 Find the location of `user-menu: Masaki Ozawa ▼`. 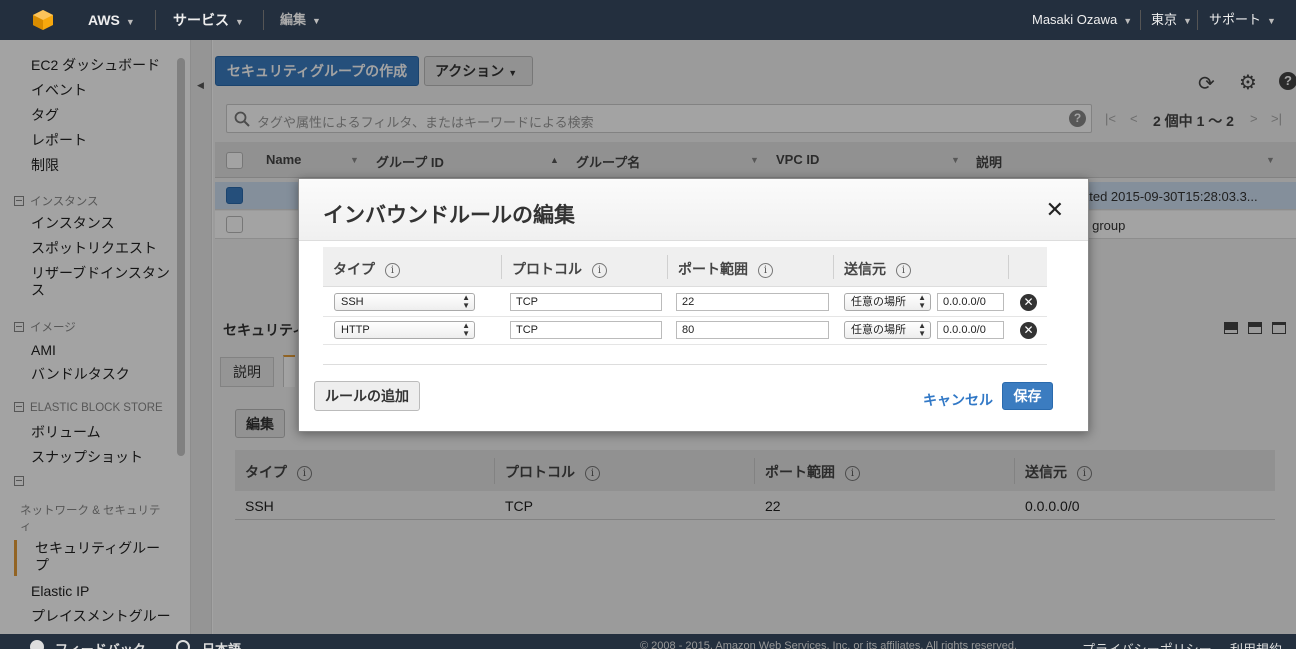

user-menu: Masaki Ozawa ▼ is located at coordinates (1082, 20).